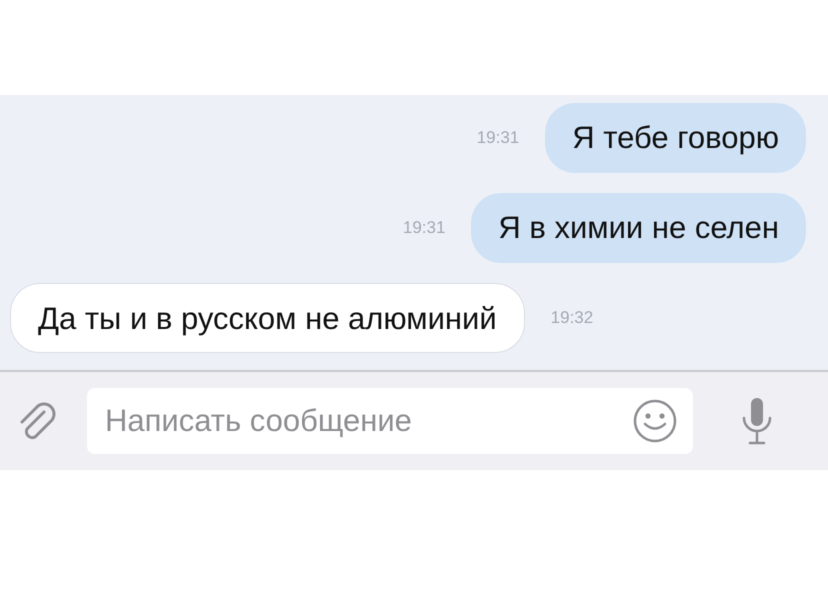 The width and height of the screenshot is (828, 590). I want to click on message-field: Написать сообщение, so click(390, 421).